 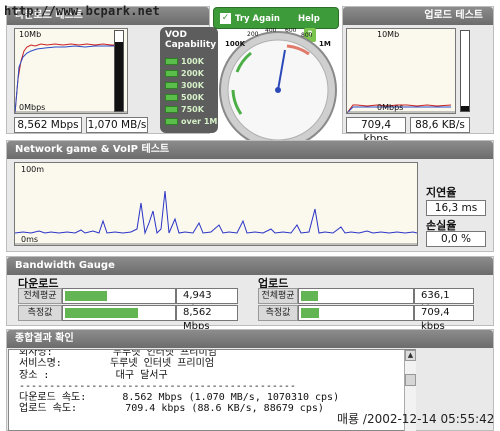 What do you see at coordinates (192, 85) in the screenshot?
I see `vod-item-label: 300K` at bounding box center [192, 85].